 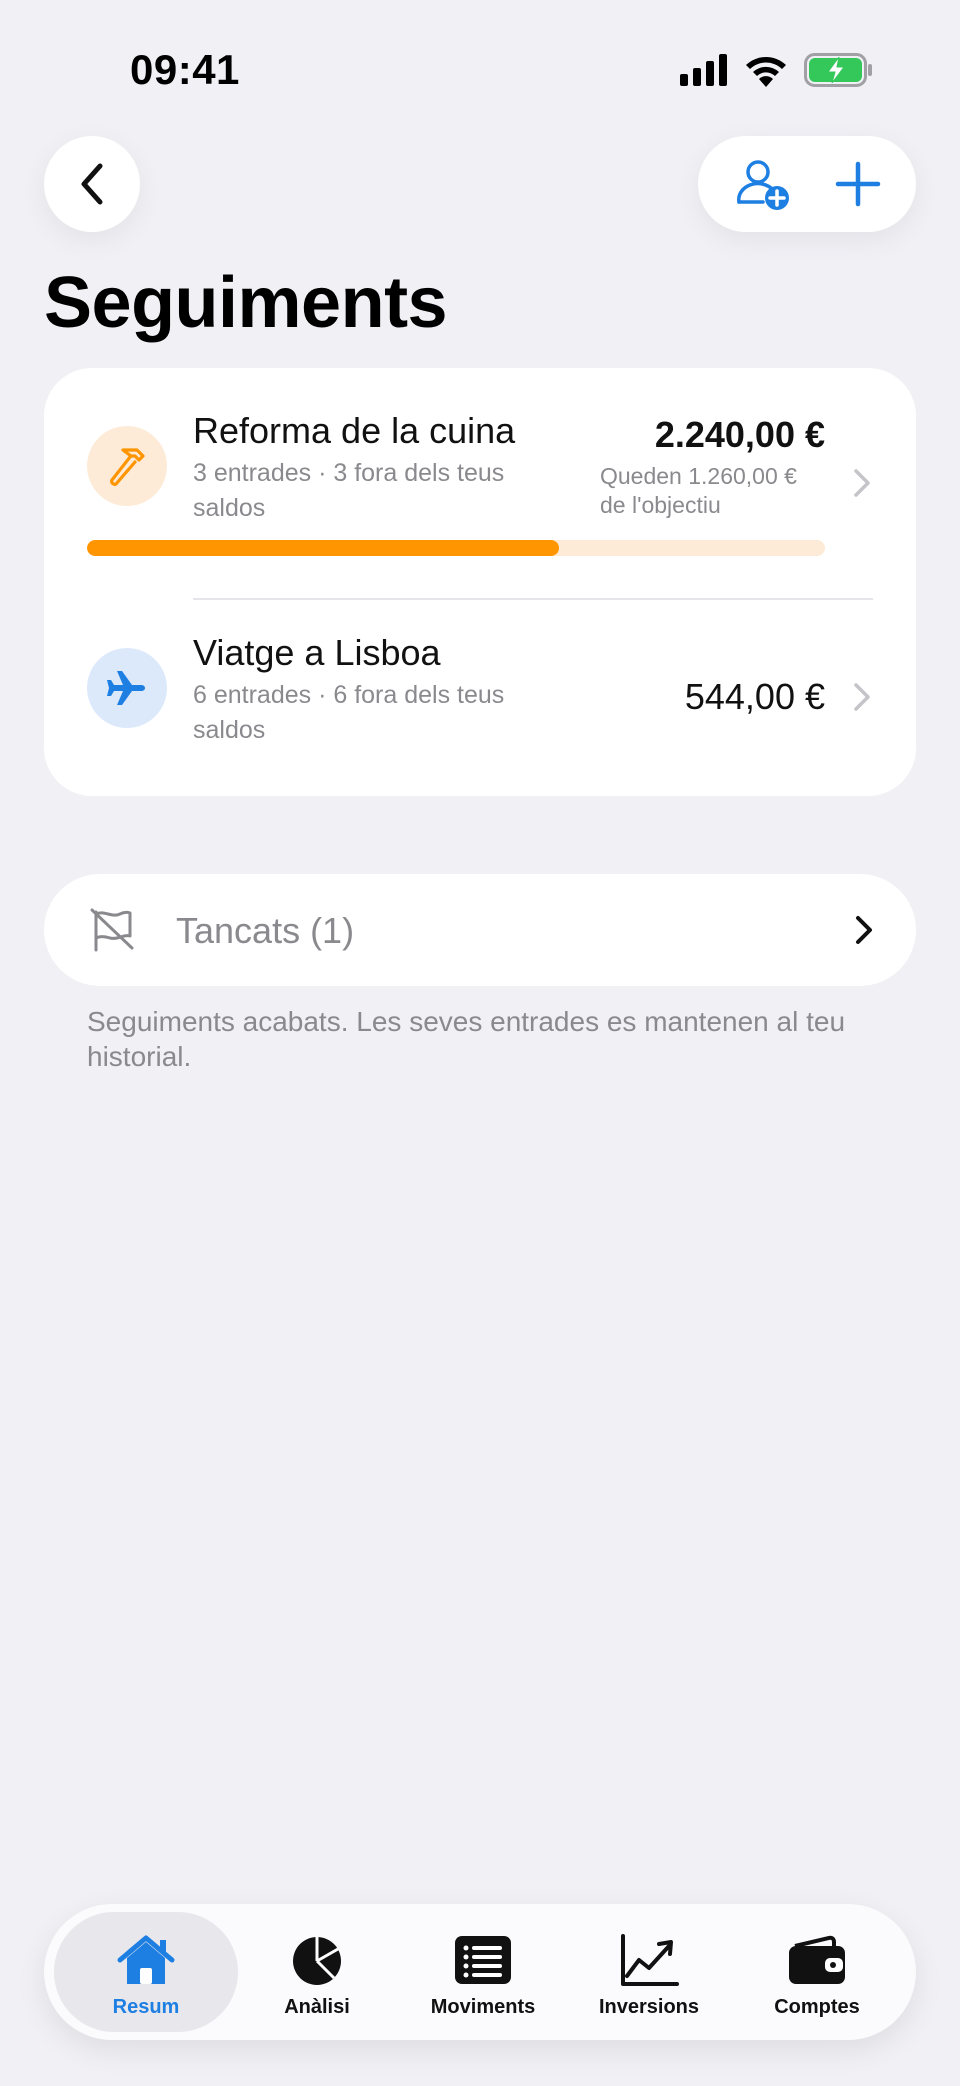 What do you see at coordinates (483, 1960) in the screenshot?
I see `list-icon` at bounding box center [483, 1960].